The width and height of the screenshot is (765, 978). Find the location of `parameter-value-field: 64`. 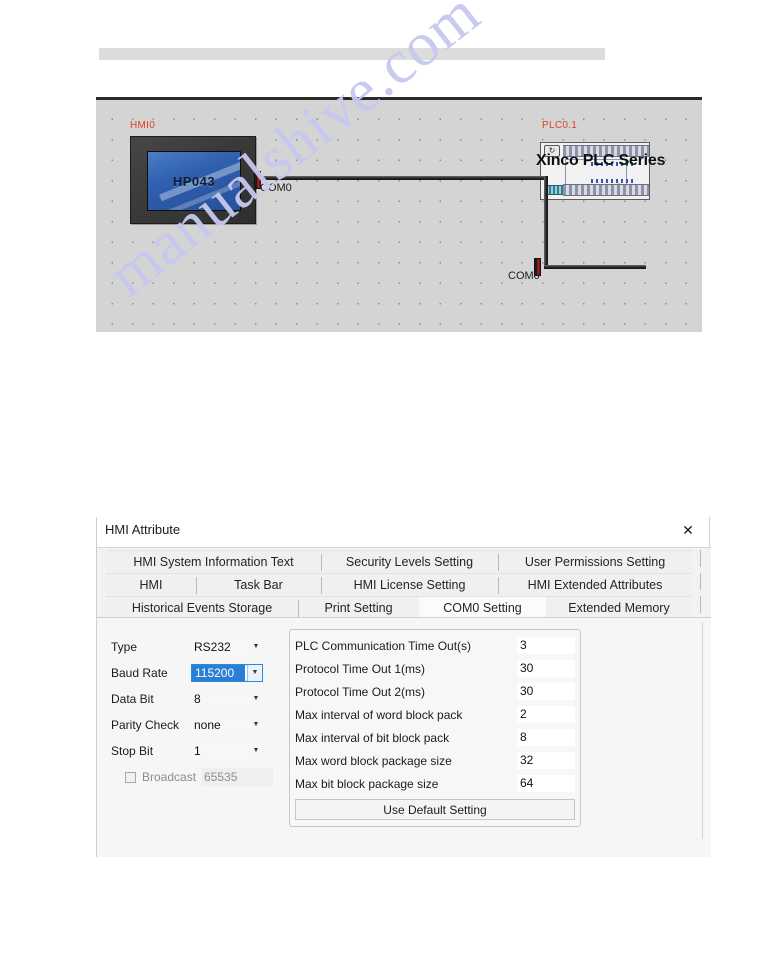

parameter-value-field: 64 is located at coordinates (546, 783).